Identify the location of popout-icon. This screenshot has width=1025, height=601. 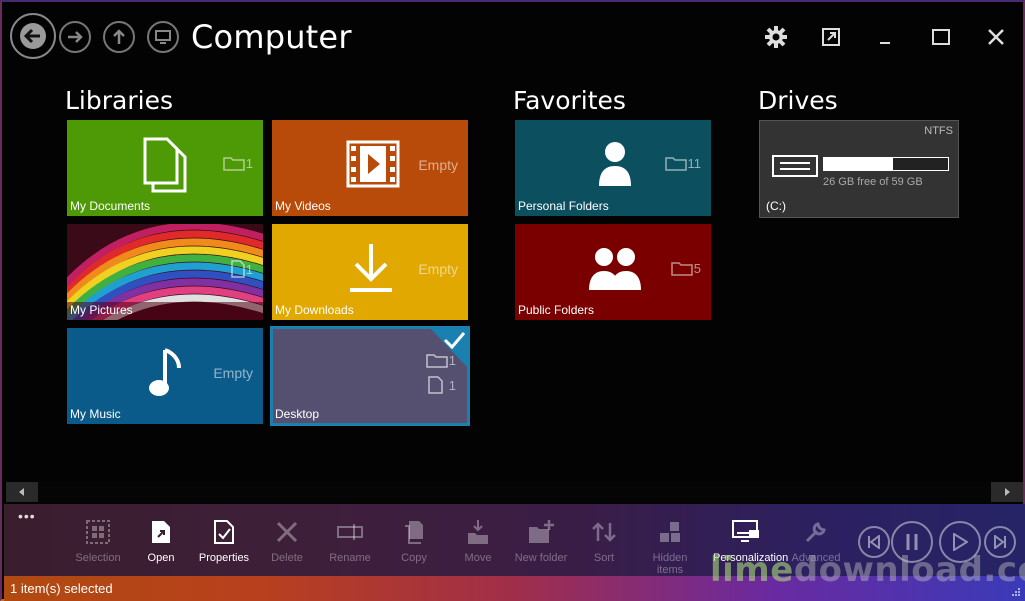
(831, 37).